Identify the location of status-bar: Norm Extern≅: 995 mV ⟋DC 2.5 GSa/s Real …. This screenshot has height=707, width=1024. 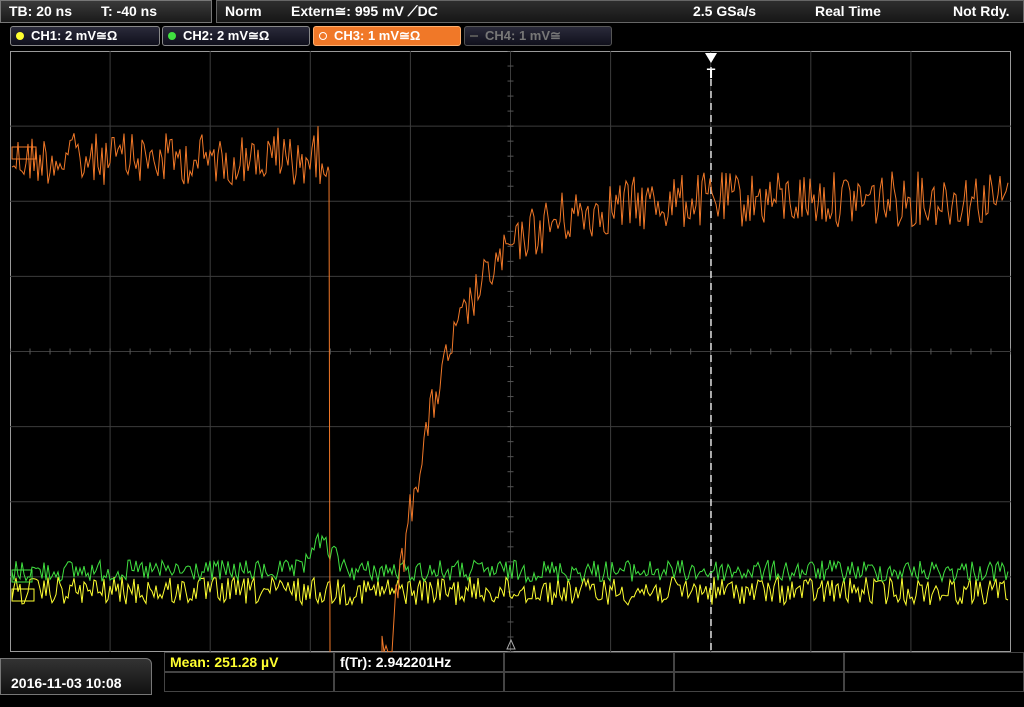
(620, 11).